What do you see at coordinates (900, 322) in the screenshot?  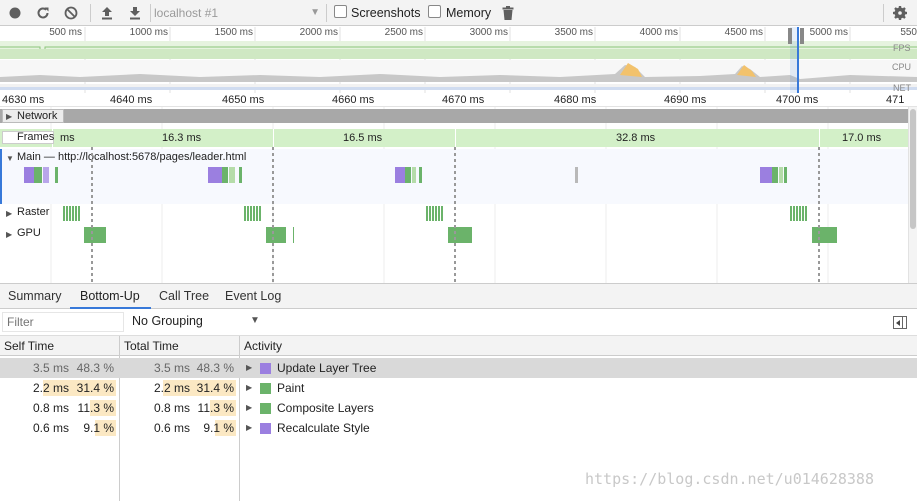 I see `sidebar-toggle-icon` at bounding box center [900, 322].